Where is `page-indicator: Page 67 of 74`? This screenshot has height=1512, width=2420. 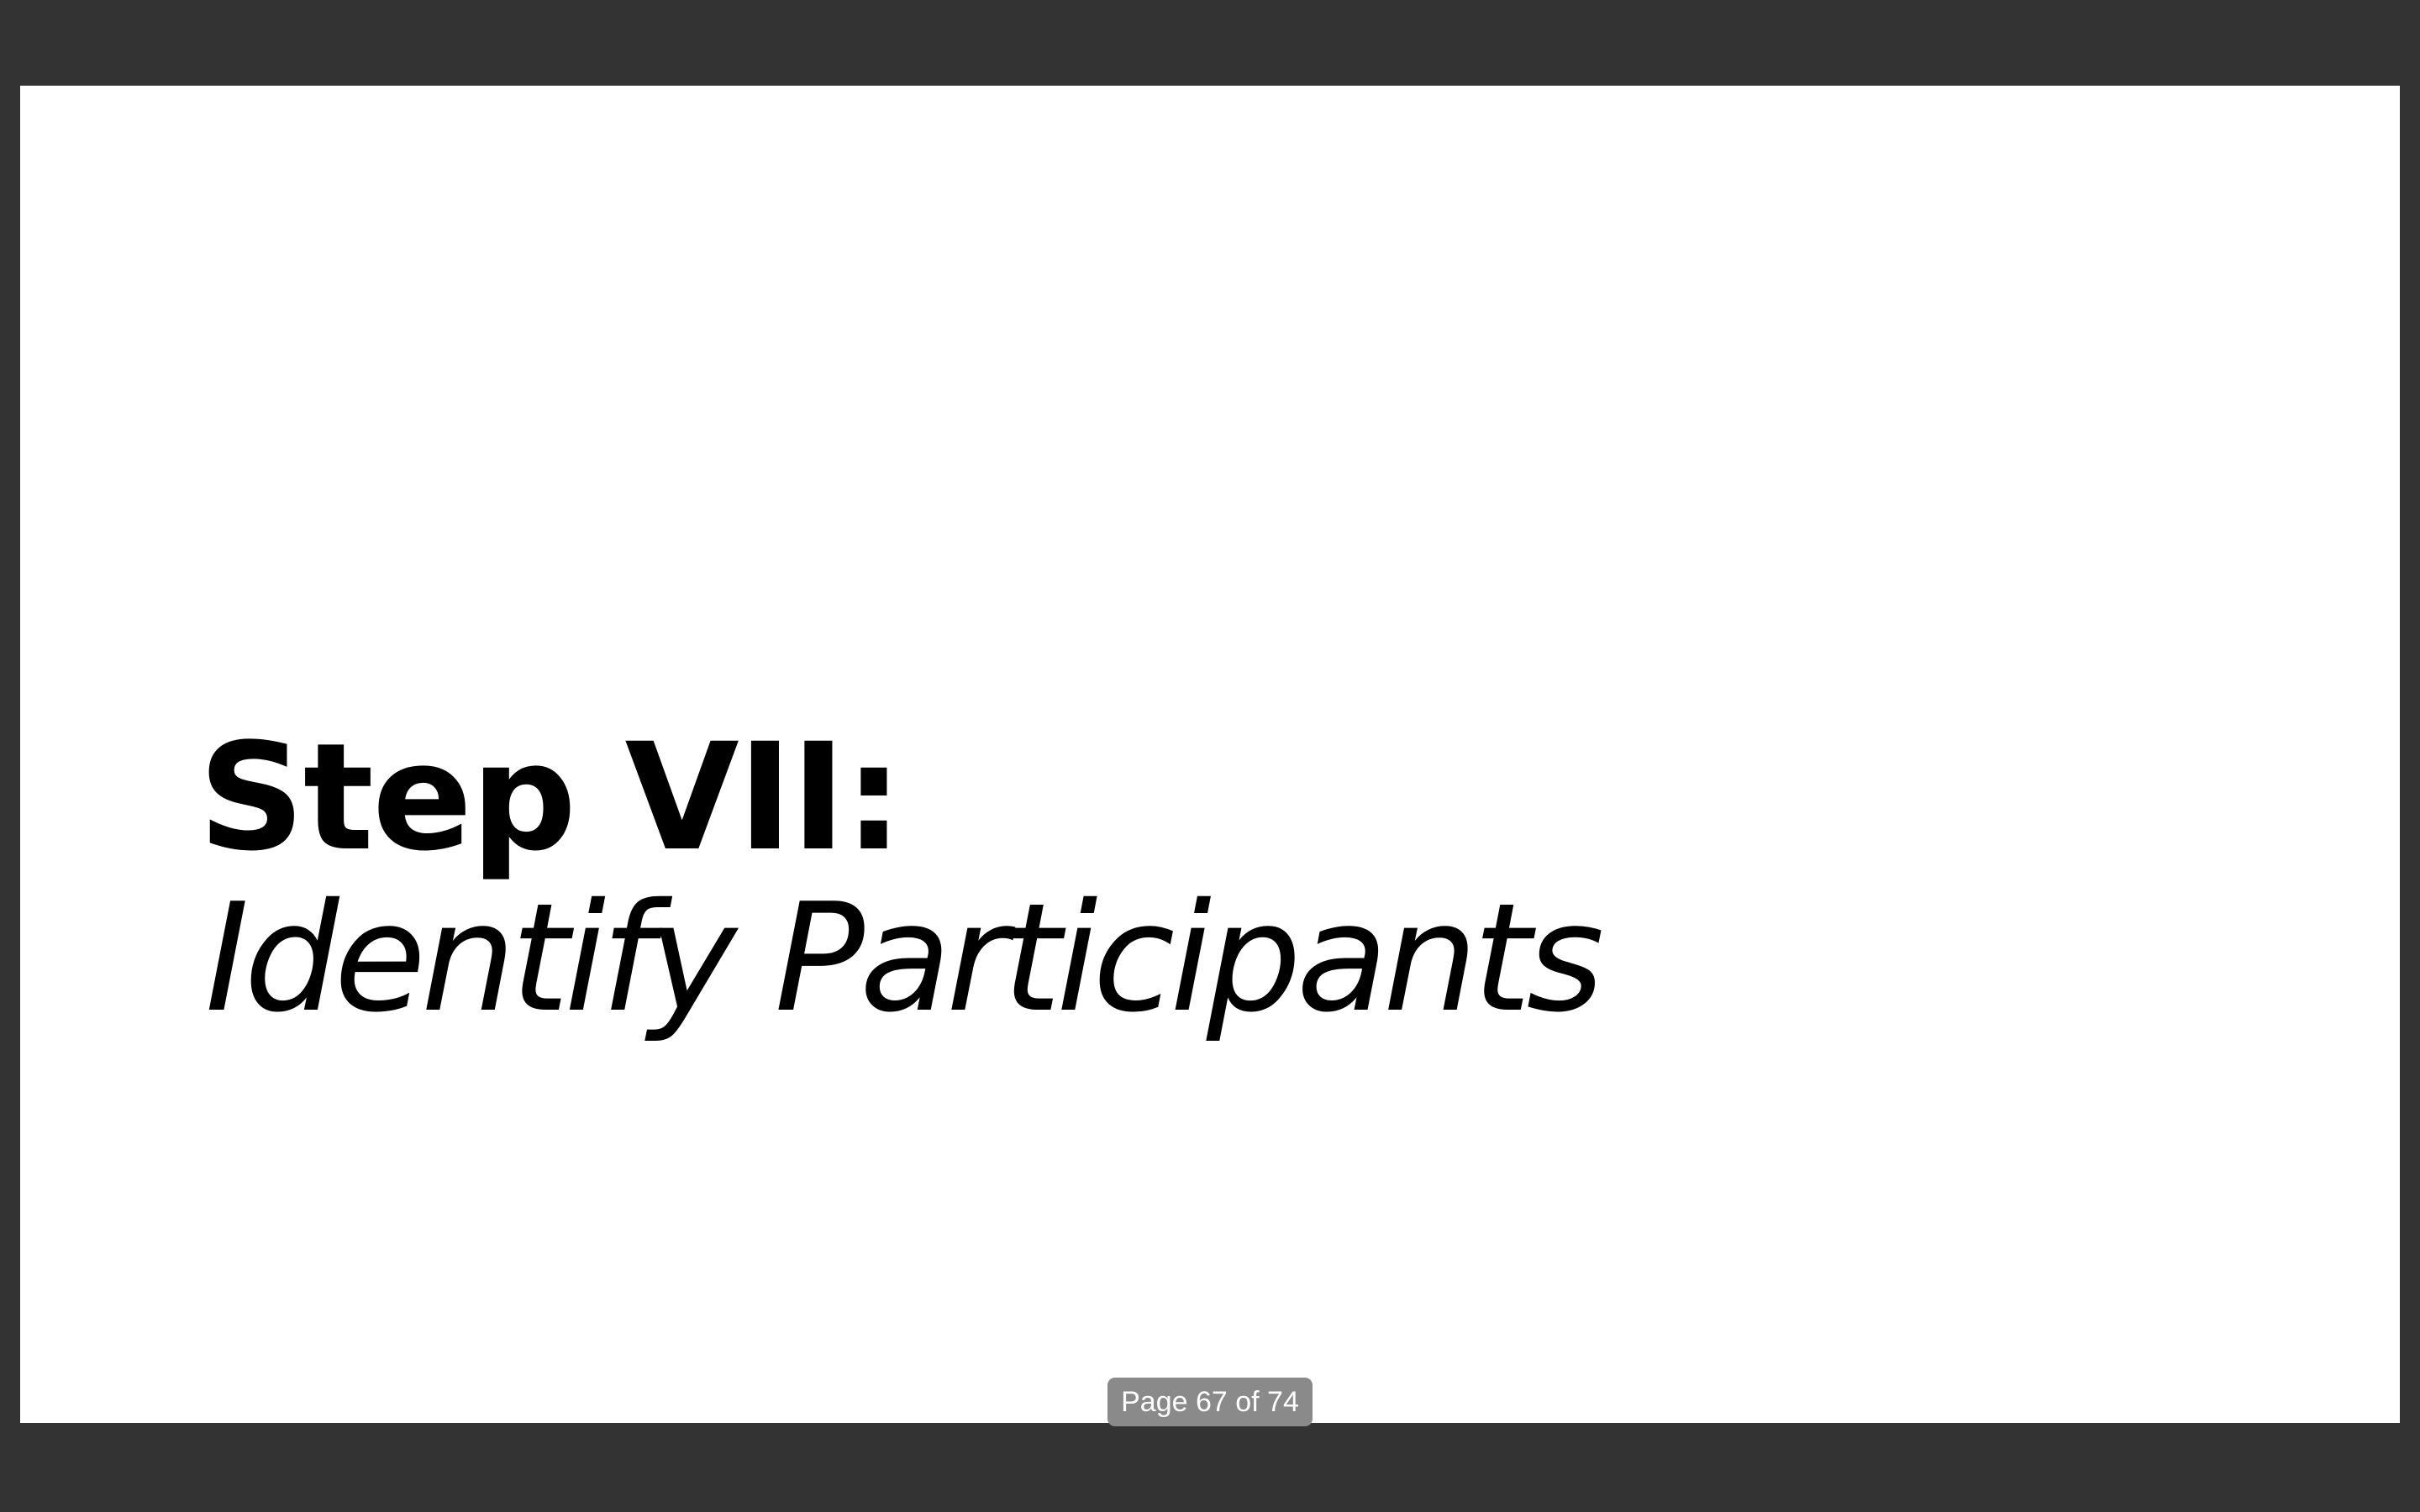 page-indicator: Page 67 of 74 is located at coordinates (1210, 1402).